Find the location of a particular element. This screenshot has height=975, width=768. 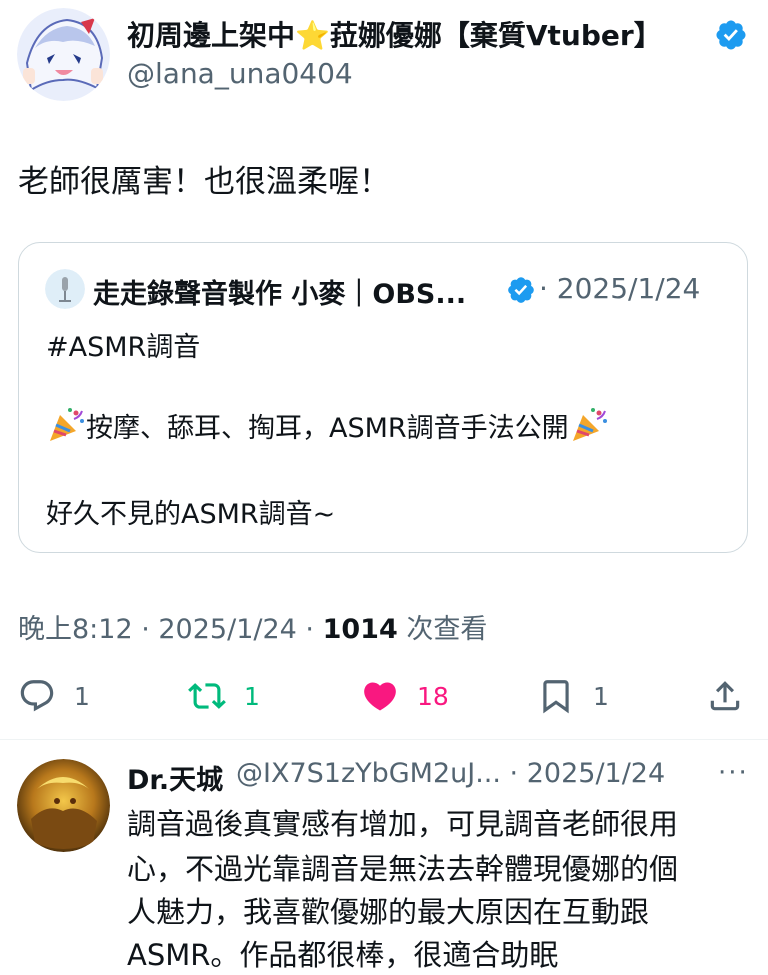

reply-author-handle-date: @IX7S1zYbGM2uJ... · 2025/1/24 is located at coordinates (450, 773).